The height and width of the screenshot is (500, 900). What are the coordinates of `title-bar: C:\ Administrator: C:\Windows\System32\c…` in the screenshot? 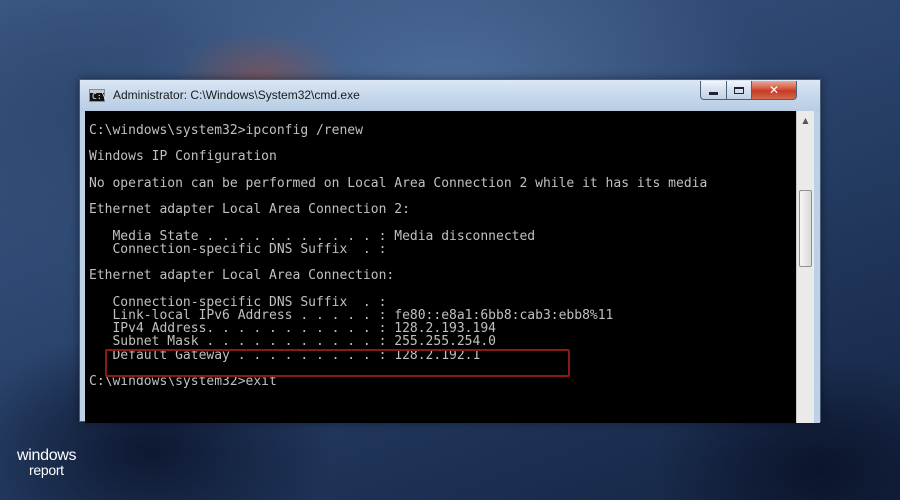 It's located at (450, 95).